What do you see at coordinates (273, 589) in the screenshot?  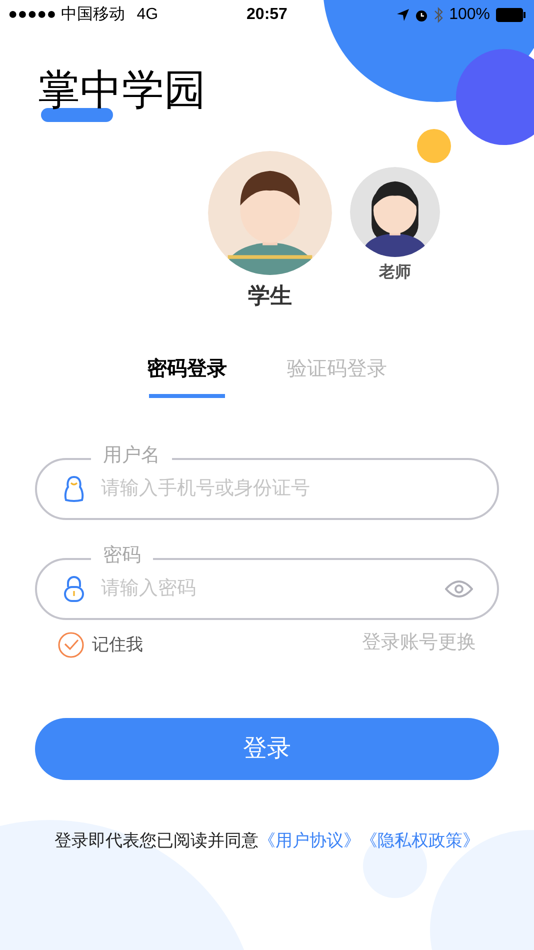 I see `input-field: 请输入密码` at bounding box center [273, 589].